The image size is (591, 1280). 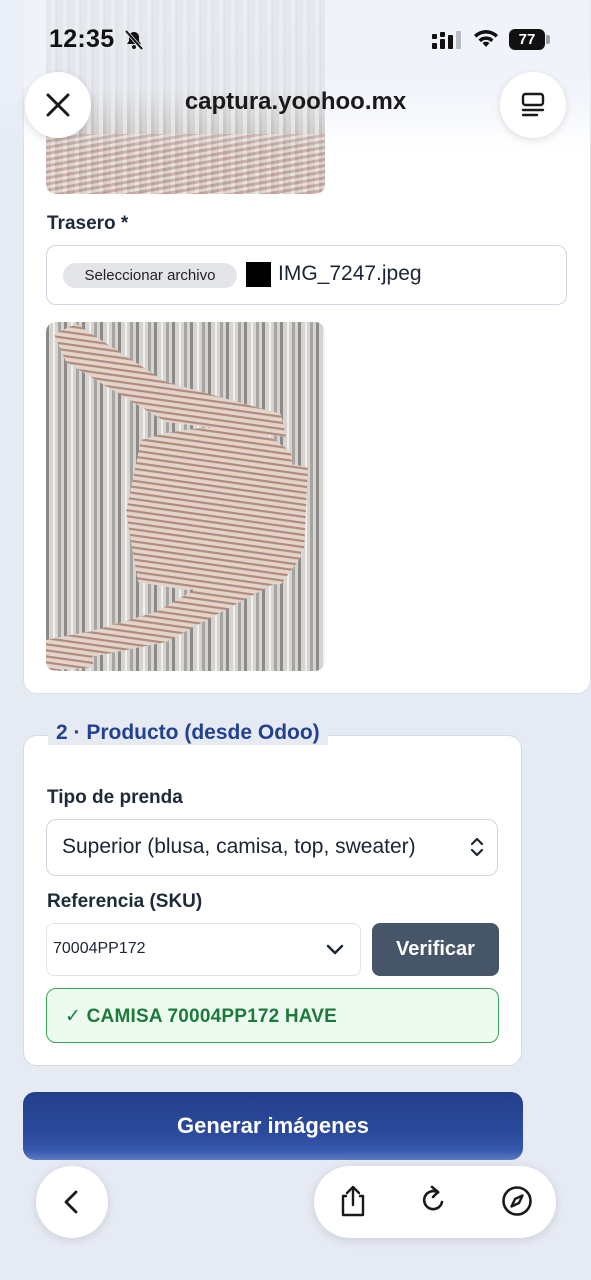 What do you see at coordinates (435, 949) in the screenshot?
I see `verify-button: Verificar` at bounding box center [435, 949].